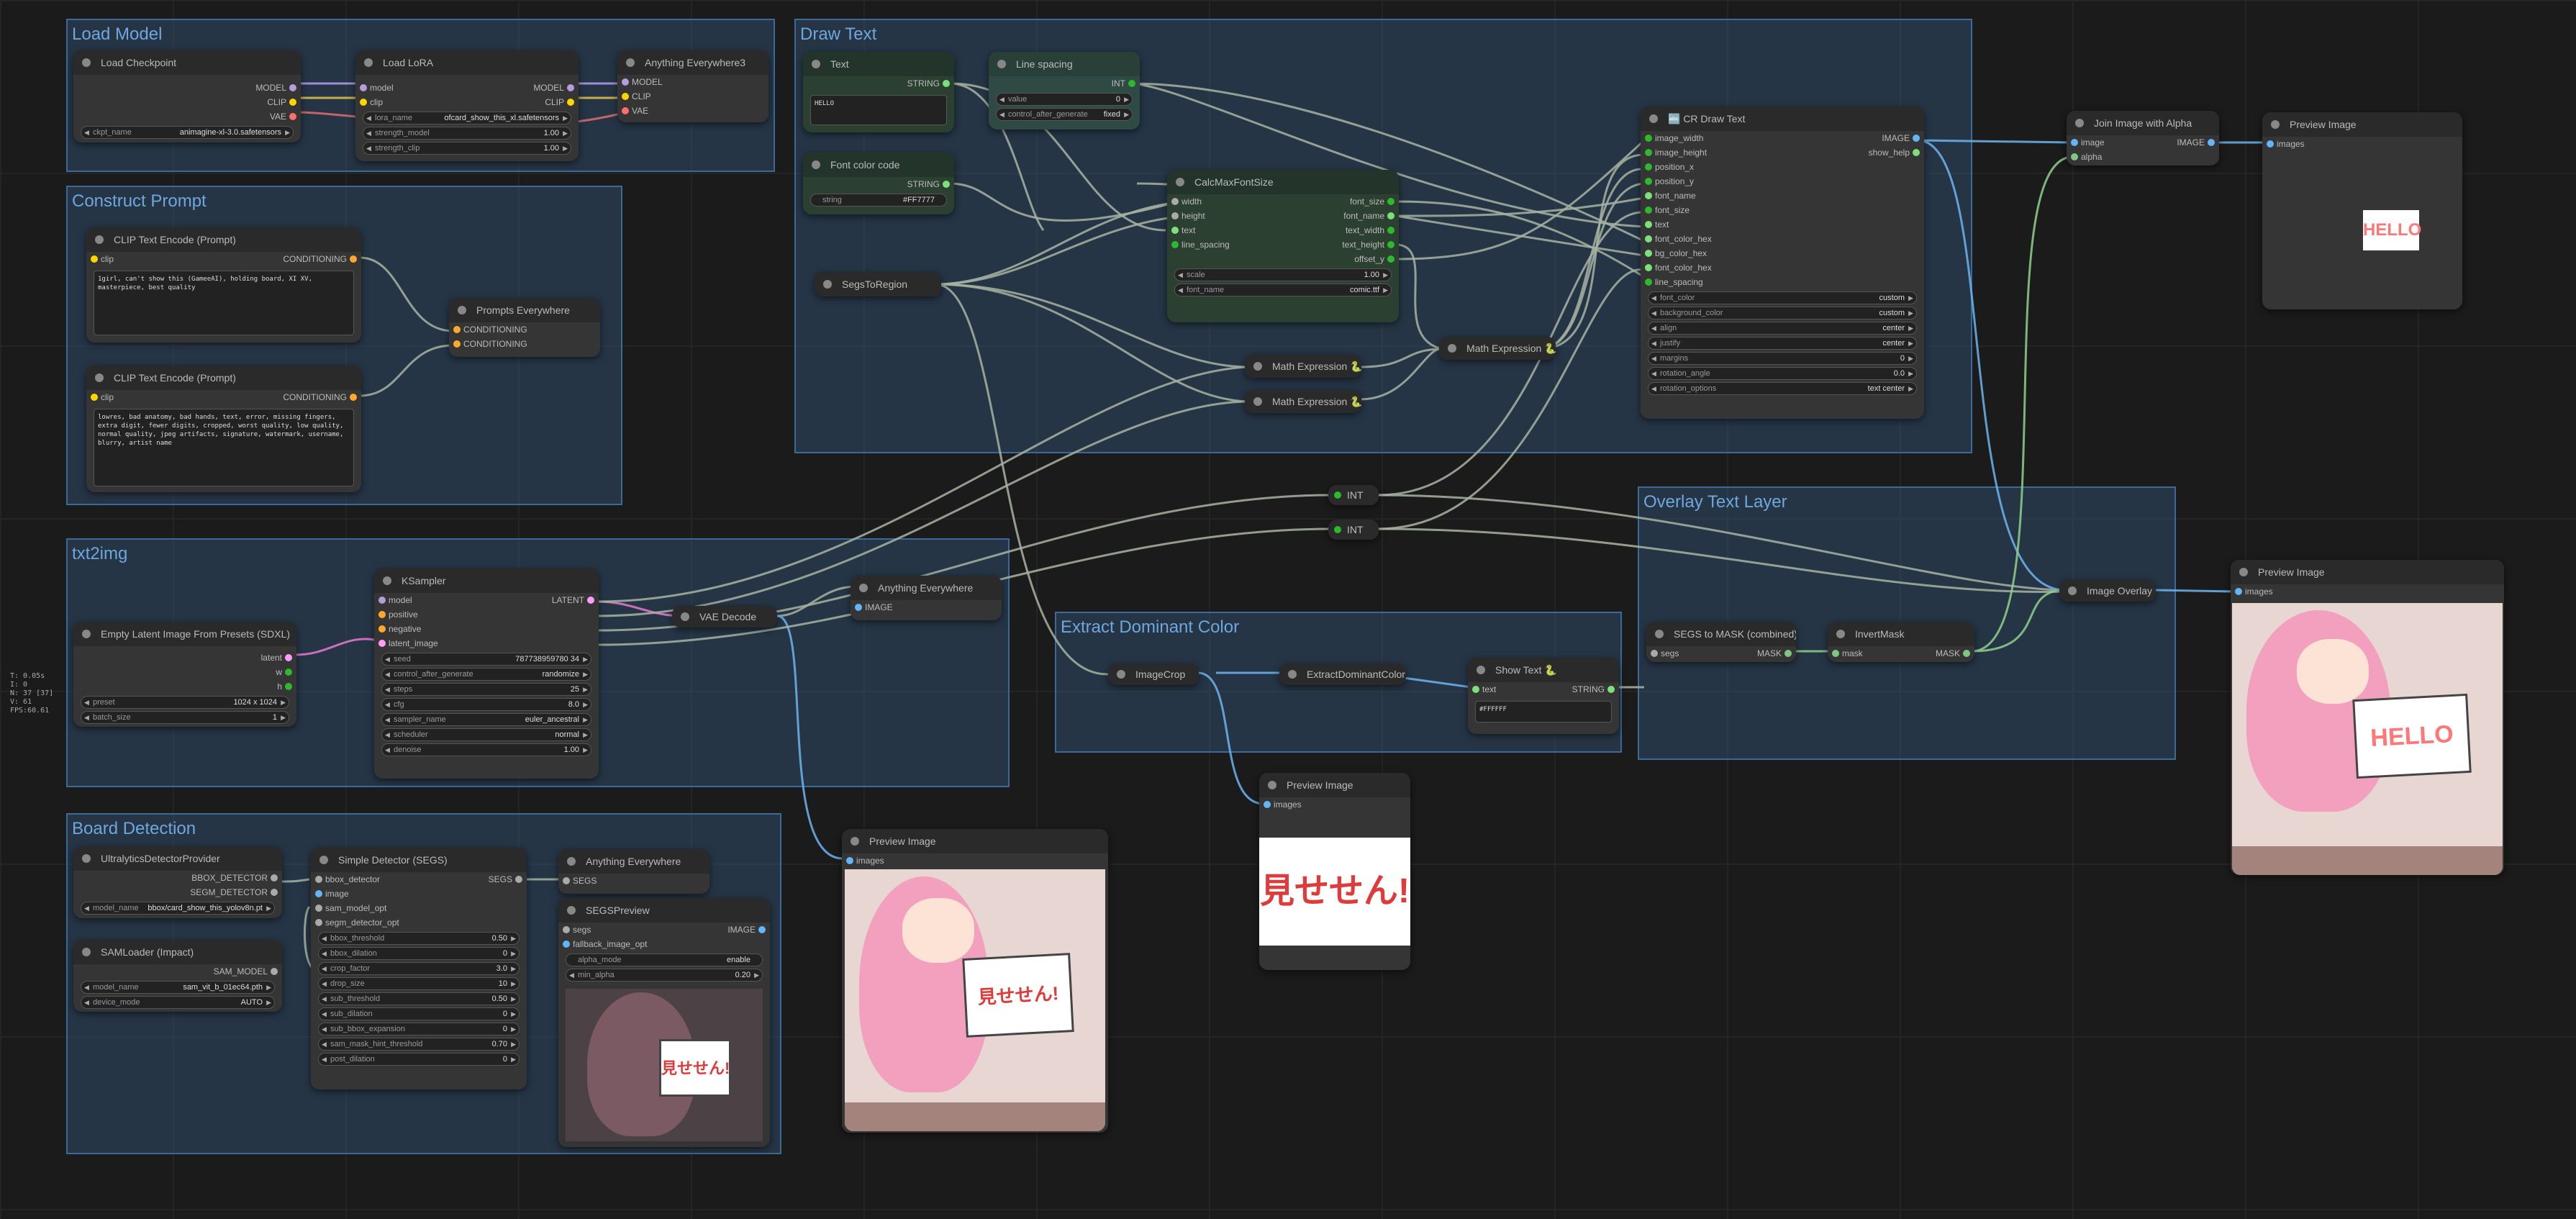  What do you see at coordinates (467, 88) in the screenshot?
I see `input-model: model MODEL` at bounding box center [467, 88].